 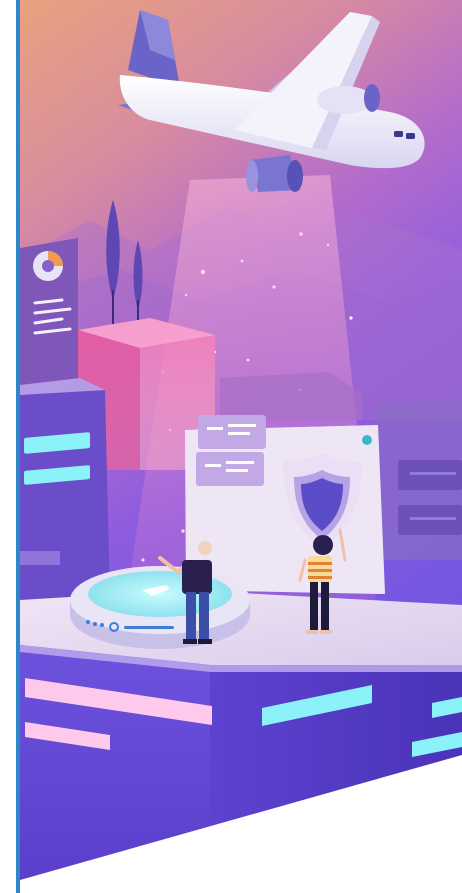 I want to click on scanning-pad, so click(x=160, y=607).